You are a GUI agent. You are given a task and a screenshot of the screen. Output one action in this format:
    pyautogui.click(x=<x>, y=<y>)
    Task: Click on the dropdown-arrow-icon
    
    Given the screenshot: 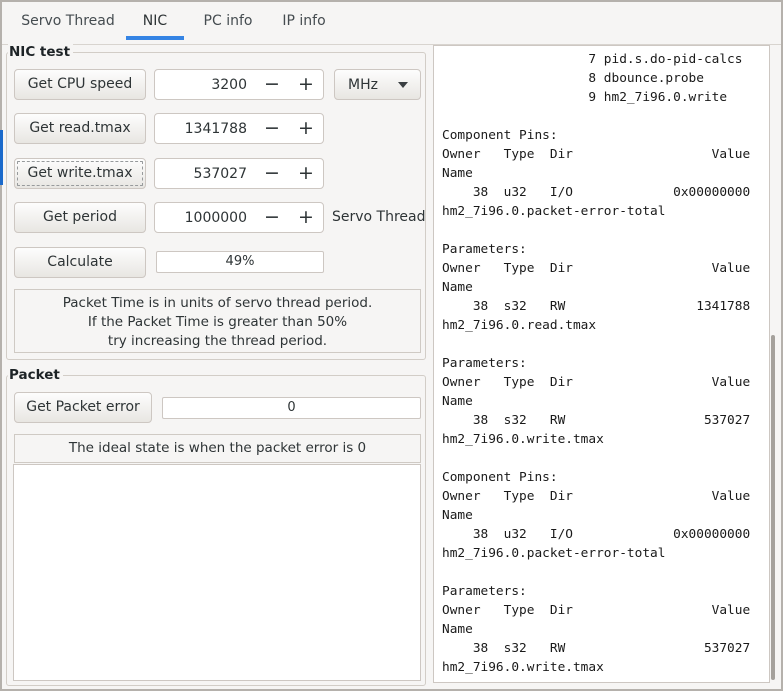 What is the action you would take?
    pyautogui.click(x=403, y=84)
    